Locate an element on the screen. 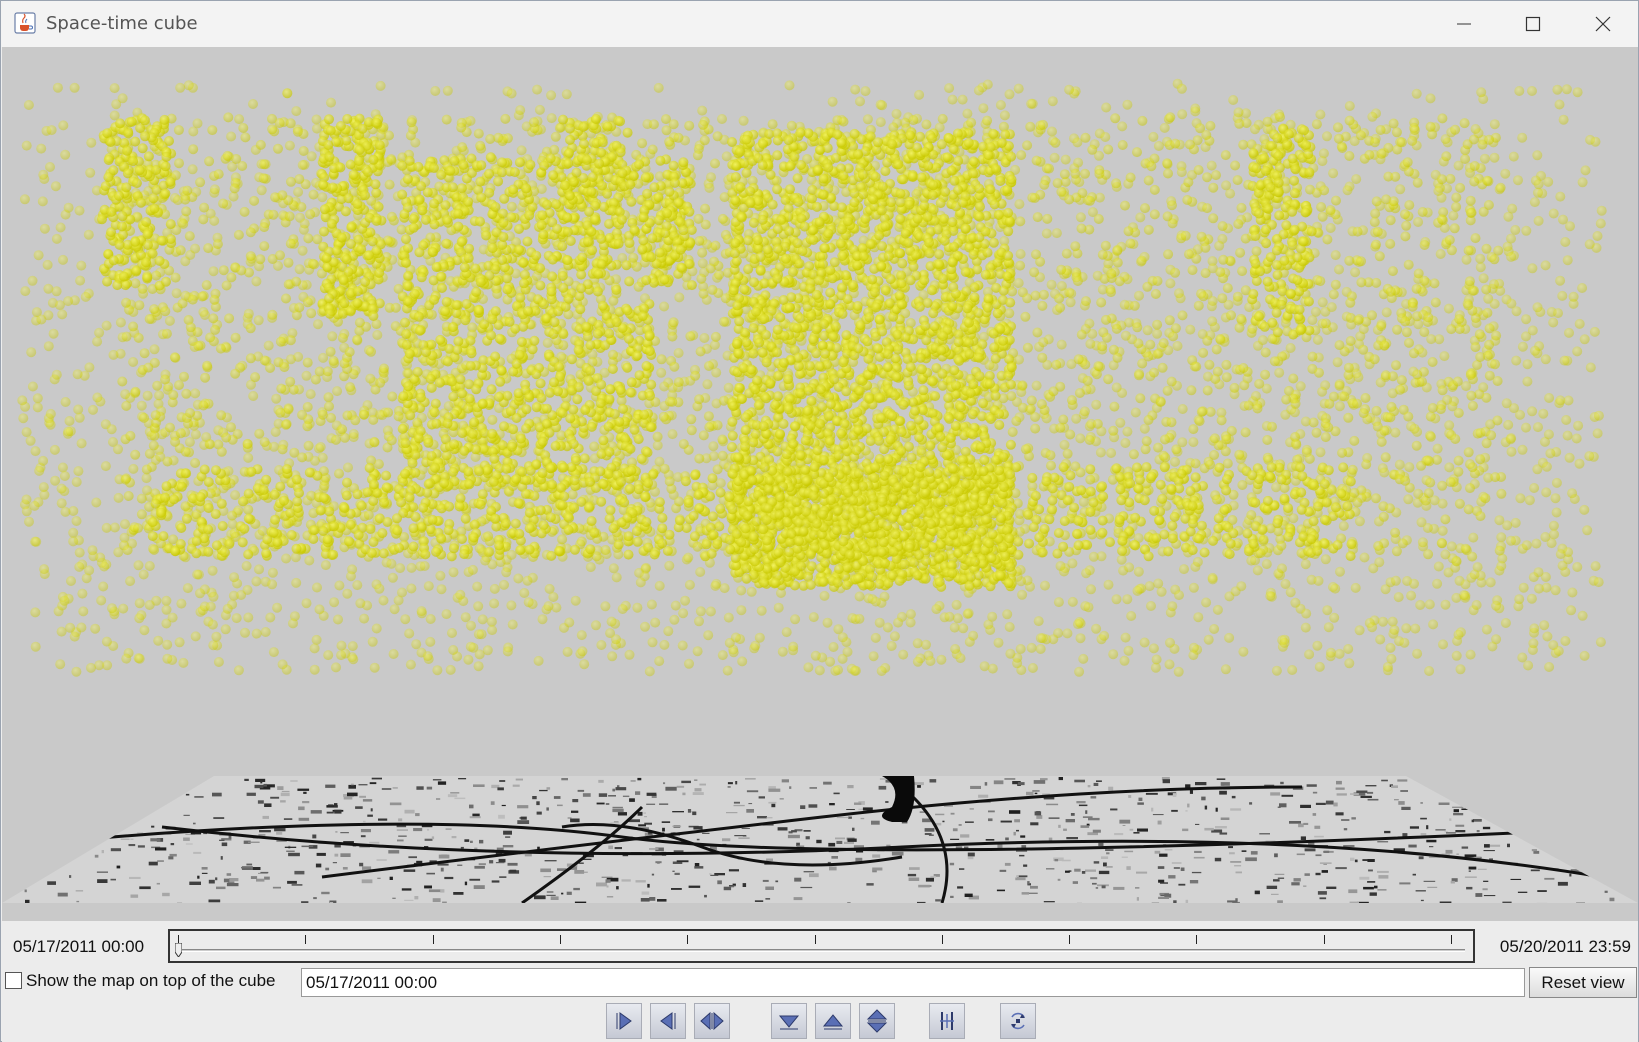 The height and width of the screenshot is (1042, 1639). move-up-down-button is located at coordinates (877, 1021).